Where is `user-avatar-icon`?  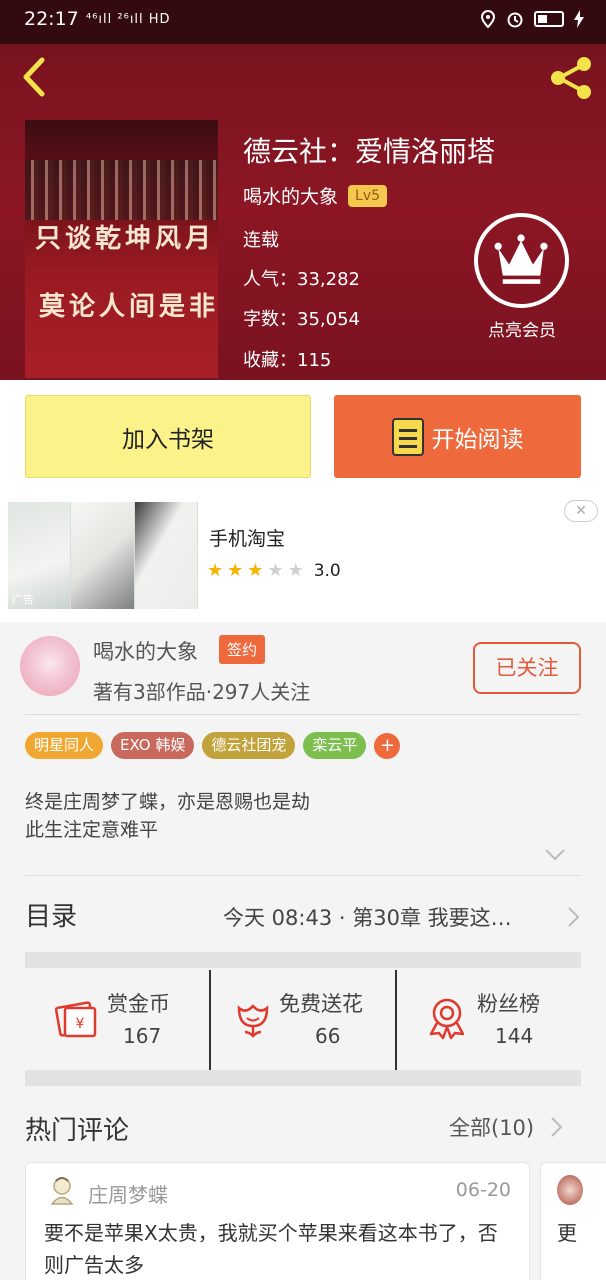
user-avatar-icon is located at coordinates (62, 1191).